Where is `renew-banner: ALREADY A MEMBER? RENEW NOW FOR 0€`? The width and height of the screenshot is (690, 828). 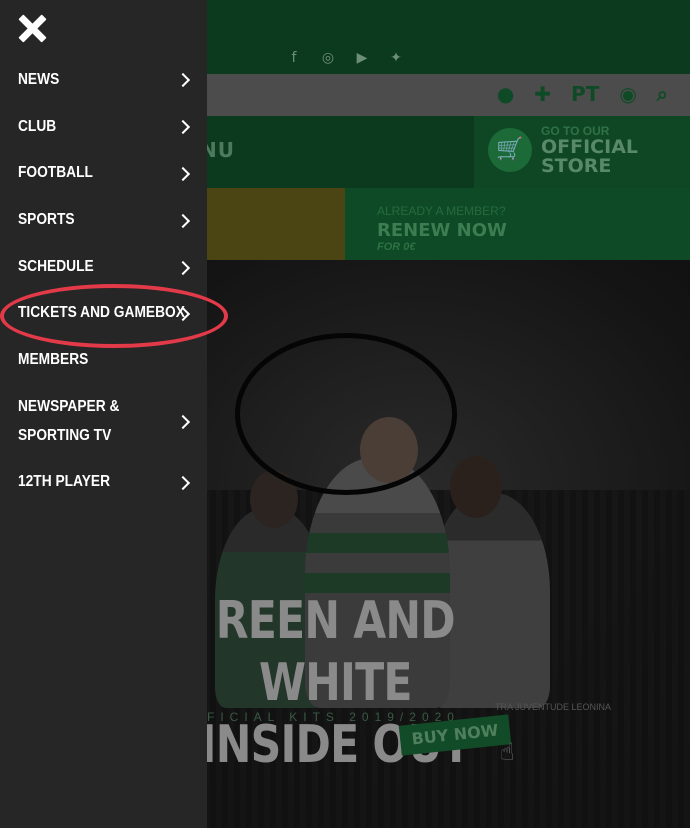
renew-banner: ALREADY A MEMBER? RENEW NOW FOR 0€ is located at coordinates (517, 224).